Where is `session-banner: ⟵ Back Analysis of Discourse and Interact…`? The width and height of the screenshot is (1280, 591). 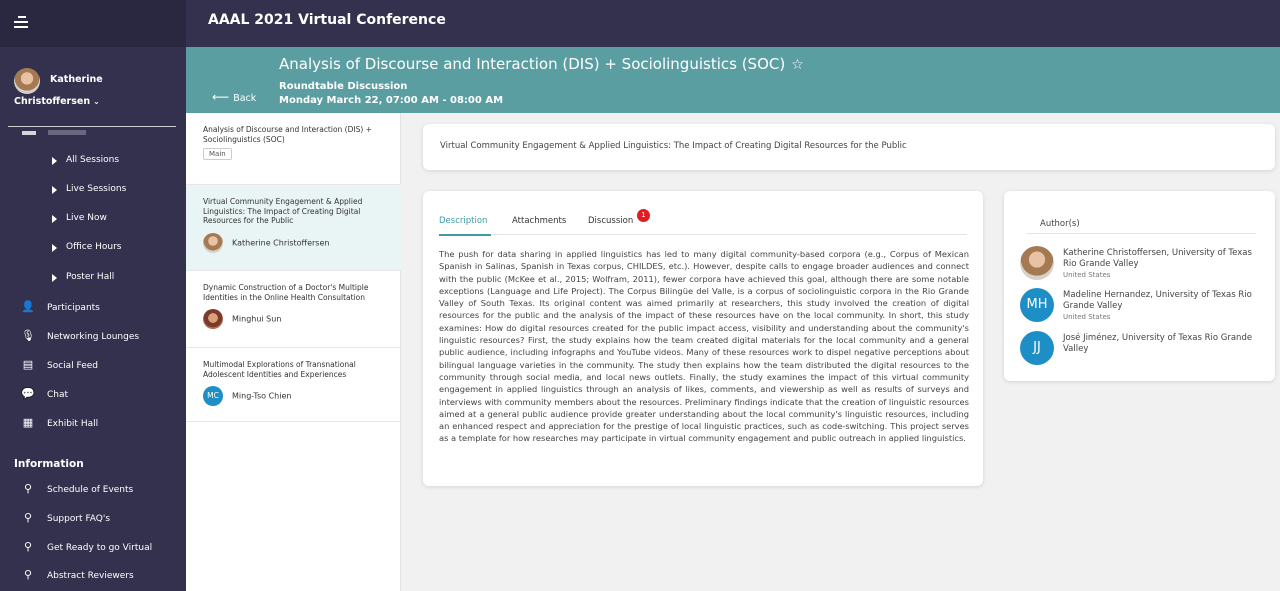
session-banner: ⟵ Back Analysis of Discourse and Interact… is located at coordinates (733, 80).